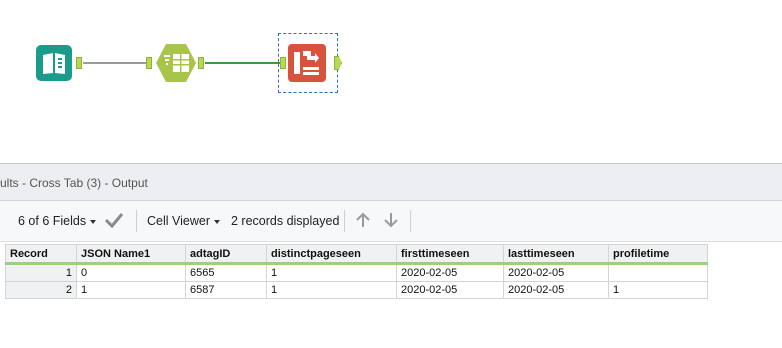 The width and height of the screenshot is (782, 348). Describe the element at coordinates (41, 290) in the screenshot. I see `record-cell: 2` at that location.